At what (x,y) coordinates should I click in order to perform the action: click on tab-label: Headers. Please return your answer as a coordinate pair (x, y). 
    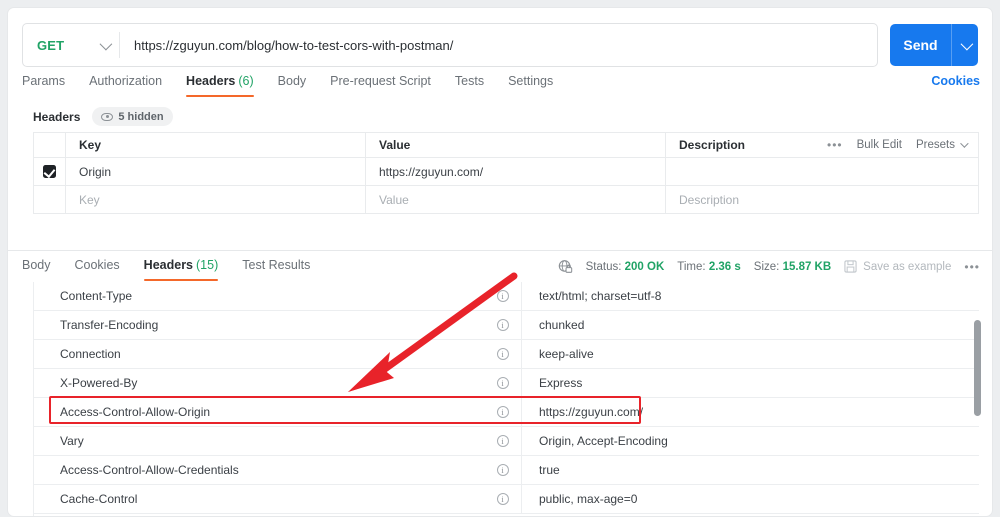
    Looking at the image, I should click on (211, 81).